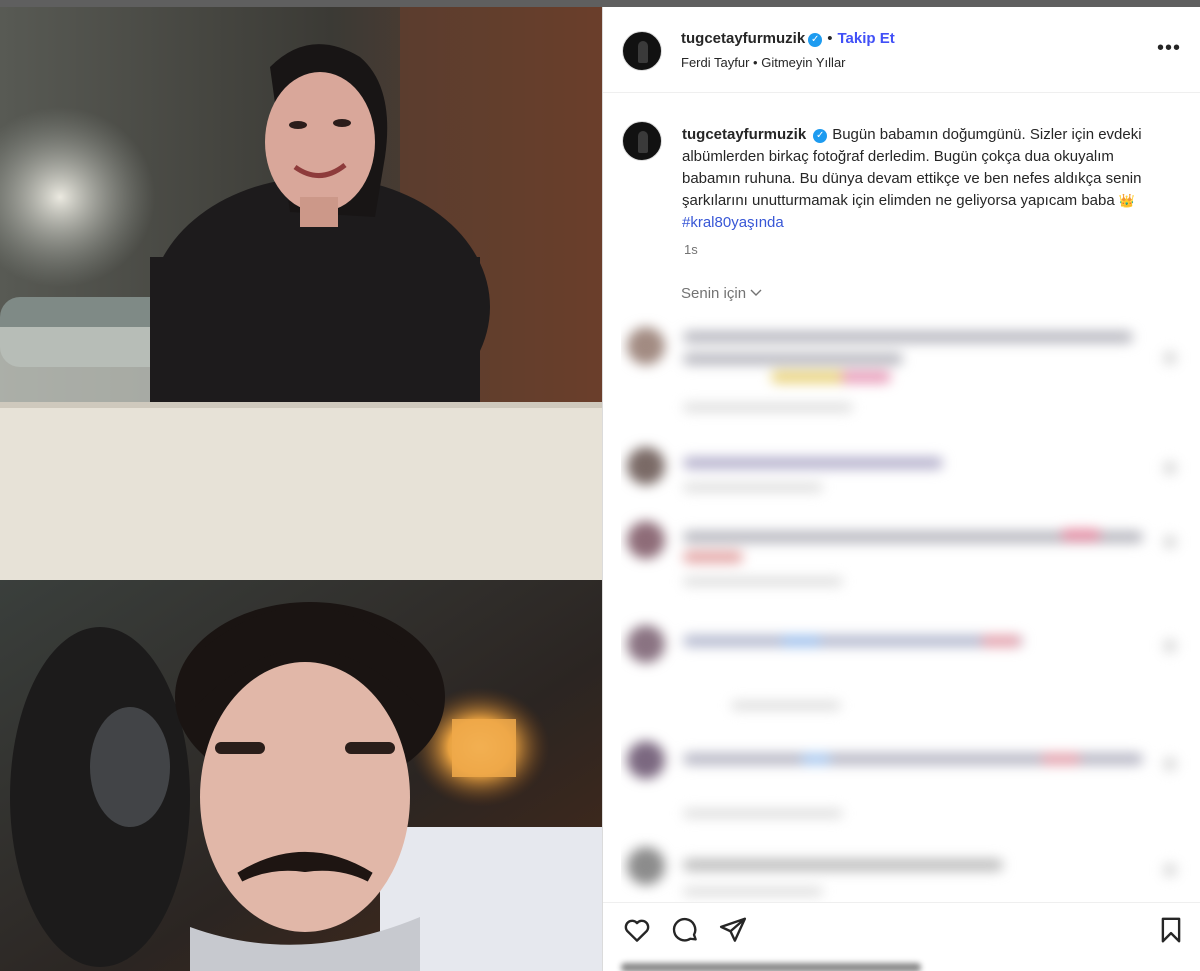 This screenshot has width=1200, height=971. Describe the element at coordinates (715, 62) in the screenshot. I see `audio-artist: Ferdi Tayfur` at that location.